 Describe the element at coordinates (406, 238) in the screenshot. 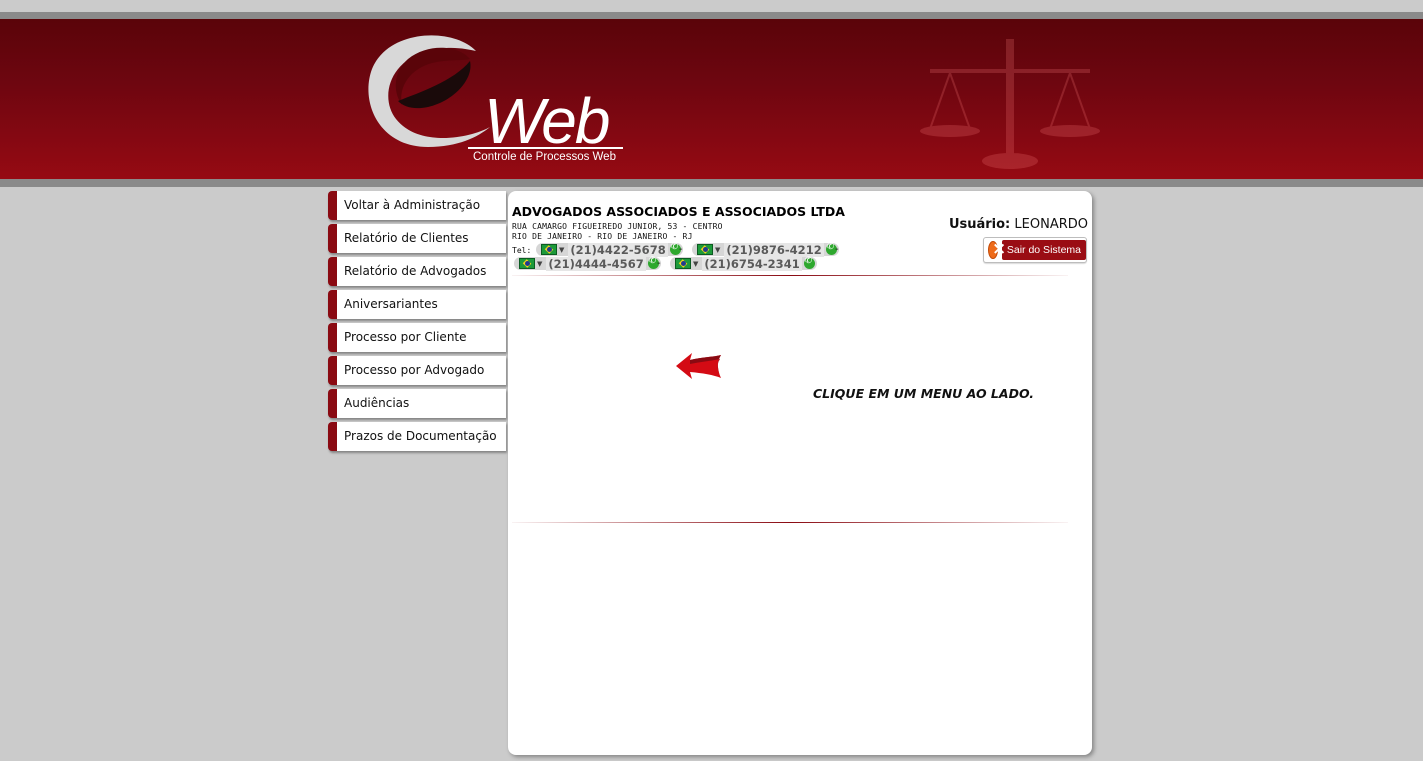

I see `sidebar-item-label: Relatório de Clientes` at that location.